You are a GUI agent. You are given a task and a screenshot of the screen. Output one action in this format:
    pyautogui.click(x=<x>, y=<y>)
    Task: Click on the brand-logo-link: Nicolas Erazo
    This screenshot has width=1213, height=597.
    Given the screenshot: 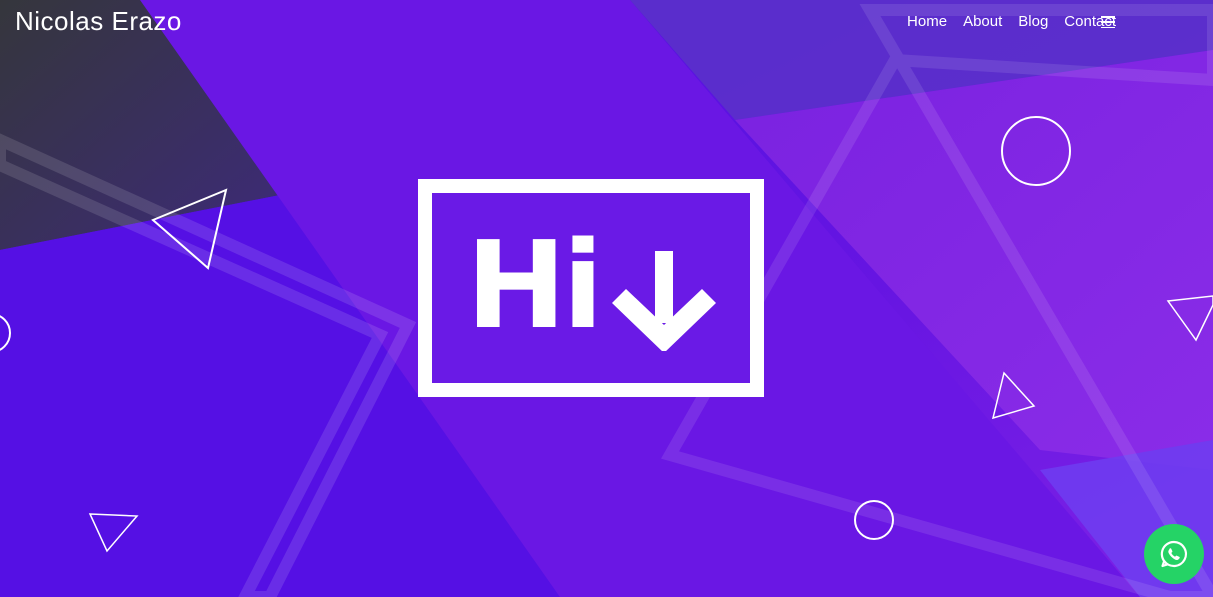 What is the action you would take?
    pyautogui.click(x=98, y=21)
    